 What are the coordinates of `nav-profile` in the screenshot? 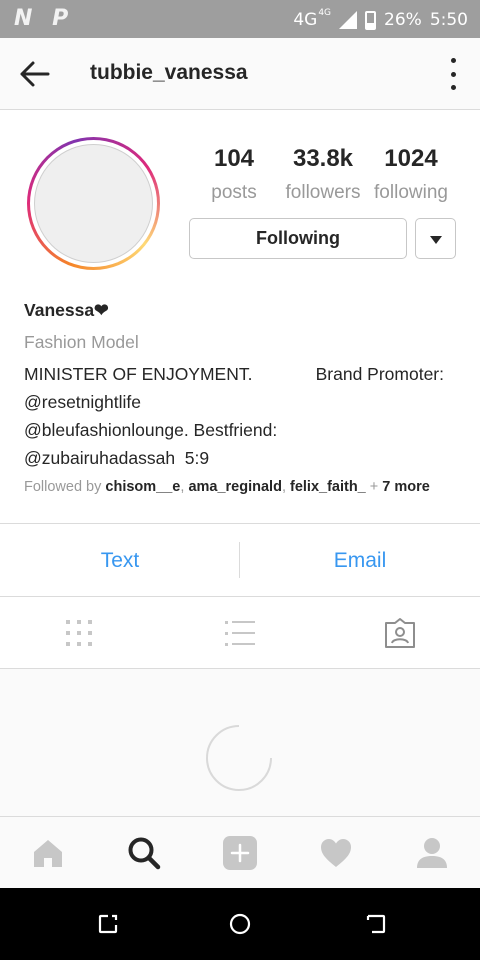 It's located at (432, 853).